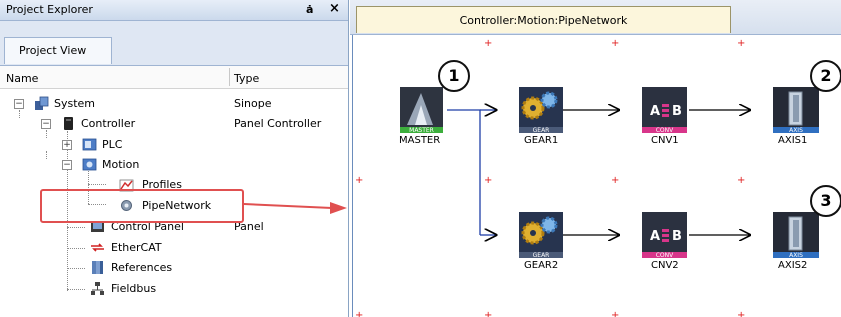  Describe the element at coordinates (825, 76) in the screenshot. I see `callout-2: 2` at that location.